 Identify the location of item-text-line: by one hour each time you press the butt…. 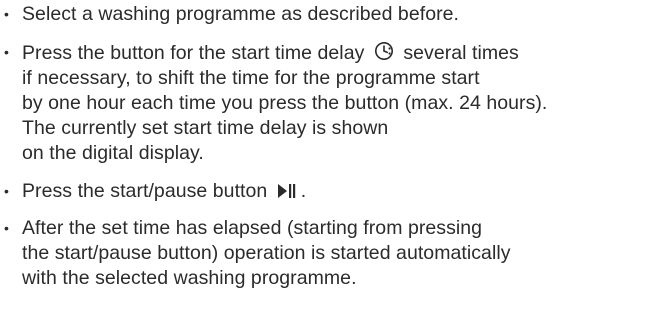
(285, 103).